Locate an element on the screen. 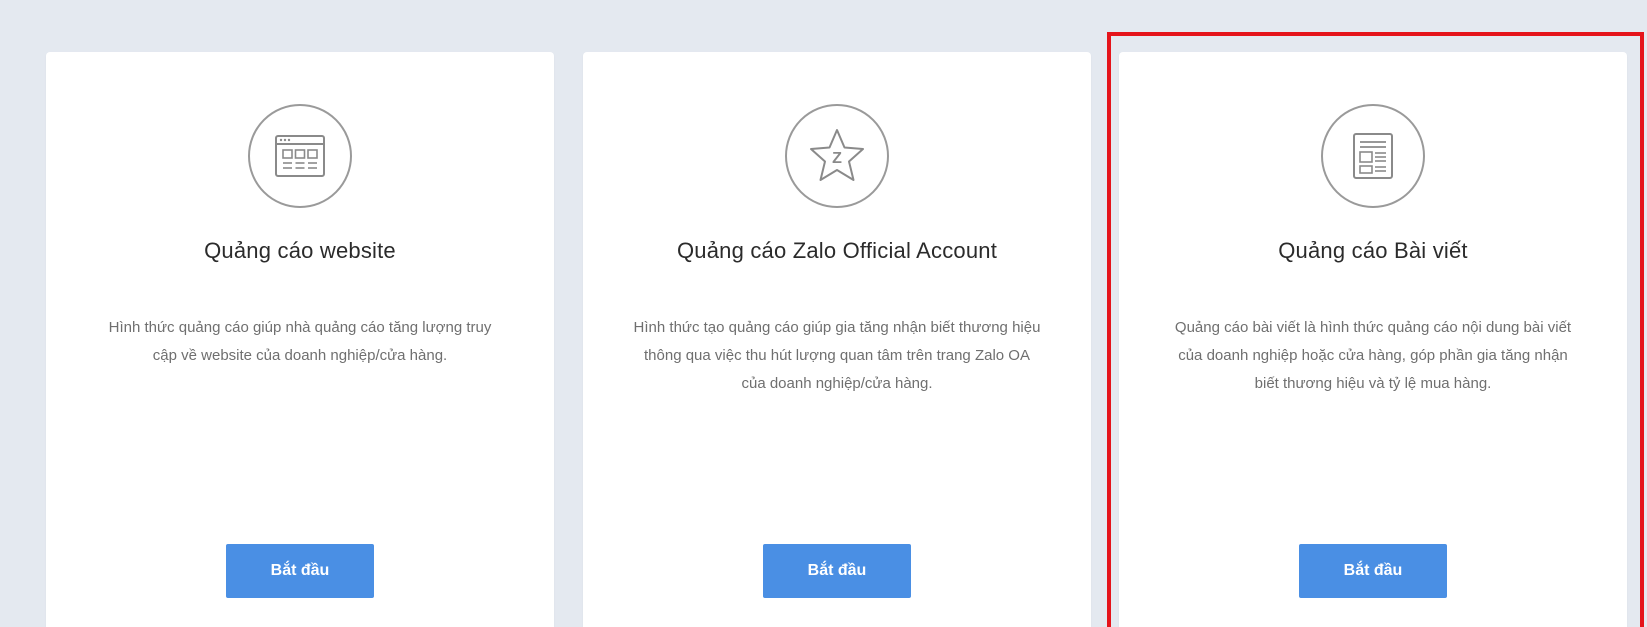  card-title: Quảng cáo website is located at coordinates (300, 250).